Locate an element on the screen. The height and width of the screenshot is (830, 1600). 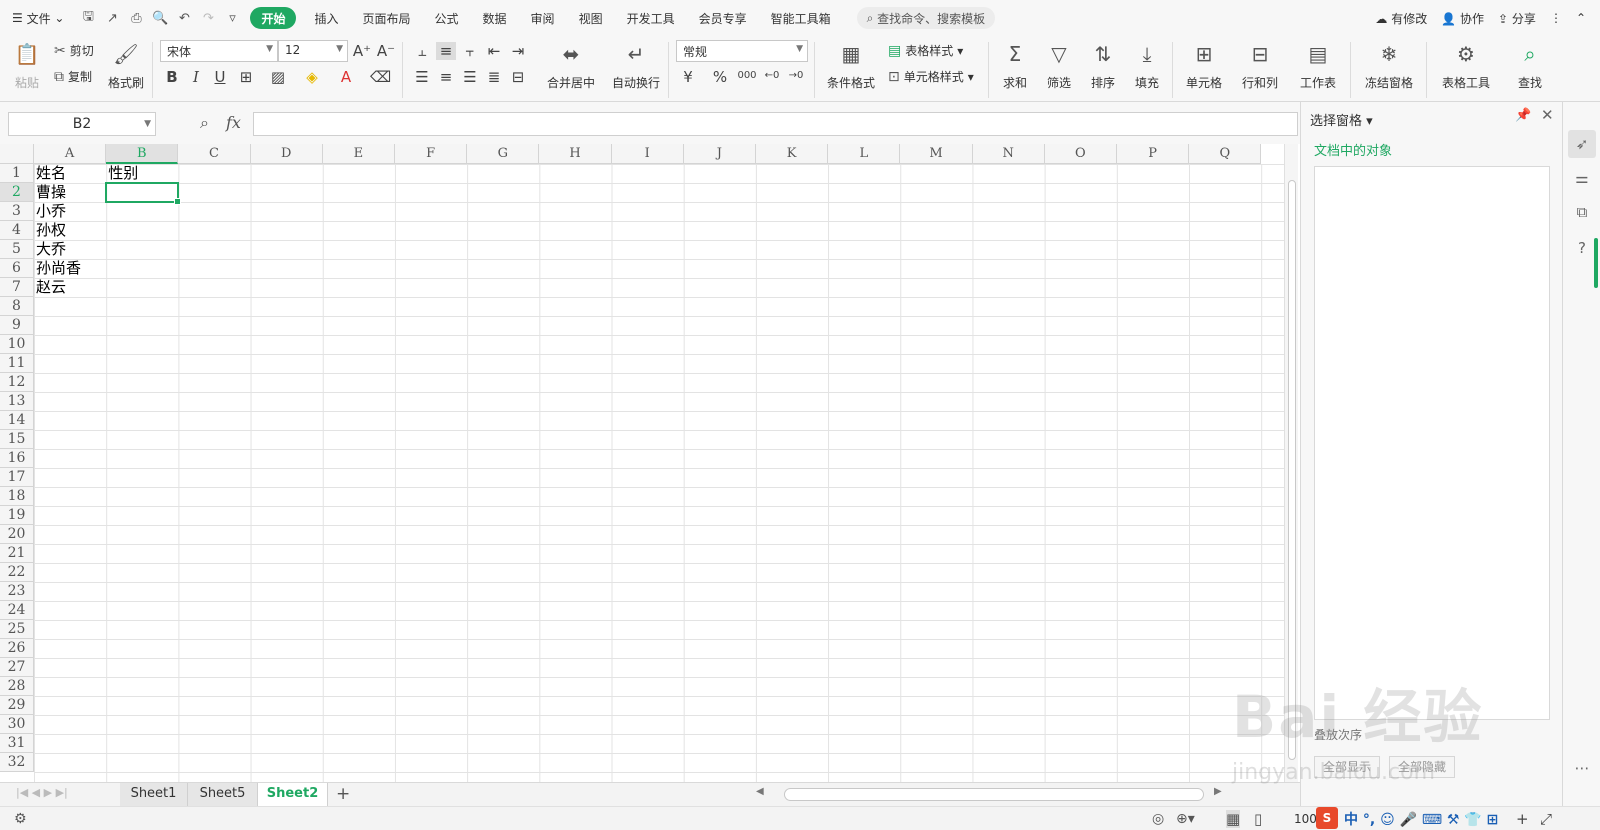
font-color-icon: A is located at coordinates (346, 77).